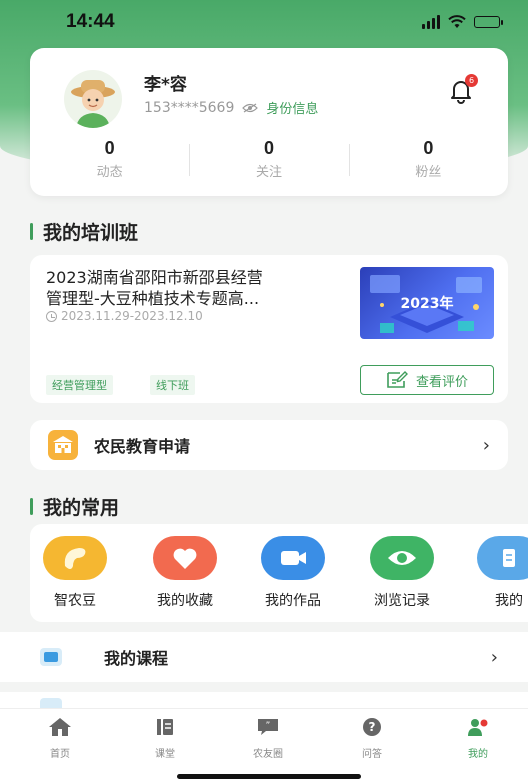 This screenshot has height=783, width=528. I want to click on common-item-favorites: 我的收藏, so click(185, 573).